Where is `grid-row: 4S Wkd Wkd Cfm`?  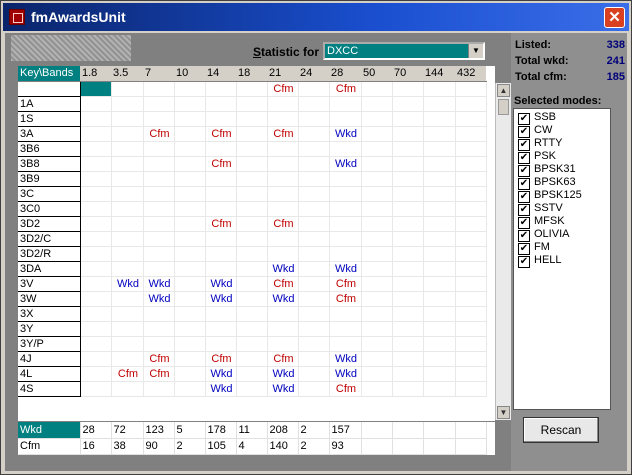 grid-row: 4S Wkd Wkd Cfm is located at coordinates (252, 389).